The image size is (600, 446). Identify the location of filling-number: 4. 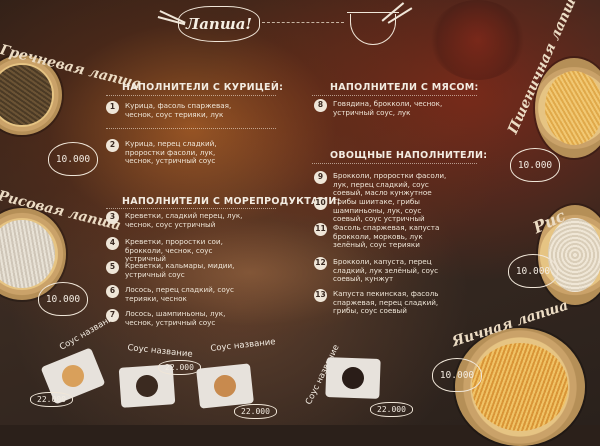
(112, 243).